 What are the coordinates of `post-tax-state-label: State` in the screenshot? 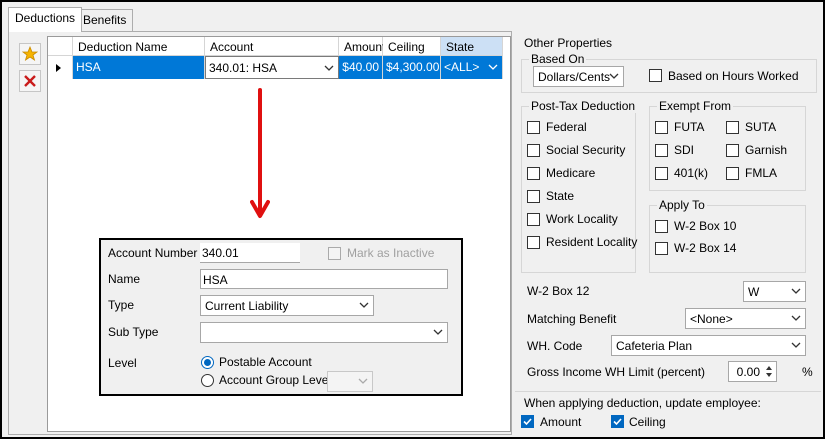 It's located at (560, 196).